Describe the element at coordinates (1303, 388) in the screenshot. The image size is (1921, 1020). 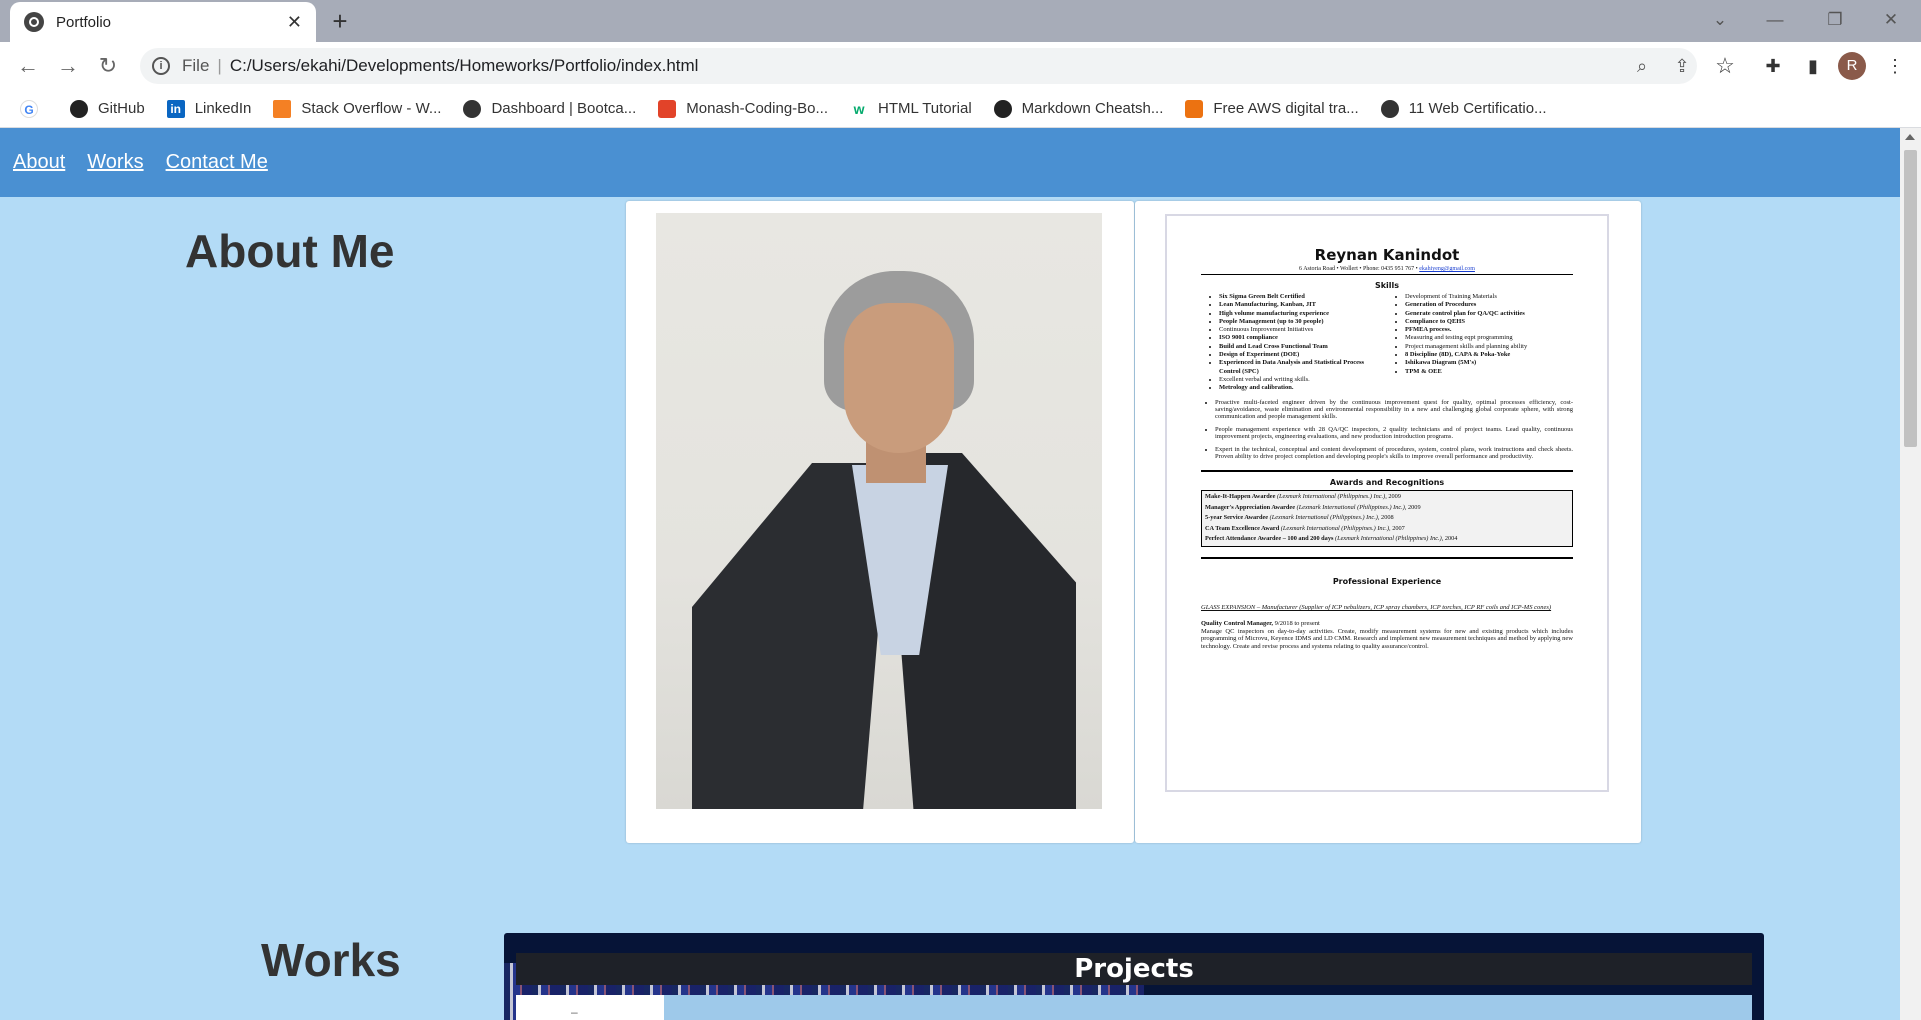
I see `skill-item: Metrology and calibration.` at that location.